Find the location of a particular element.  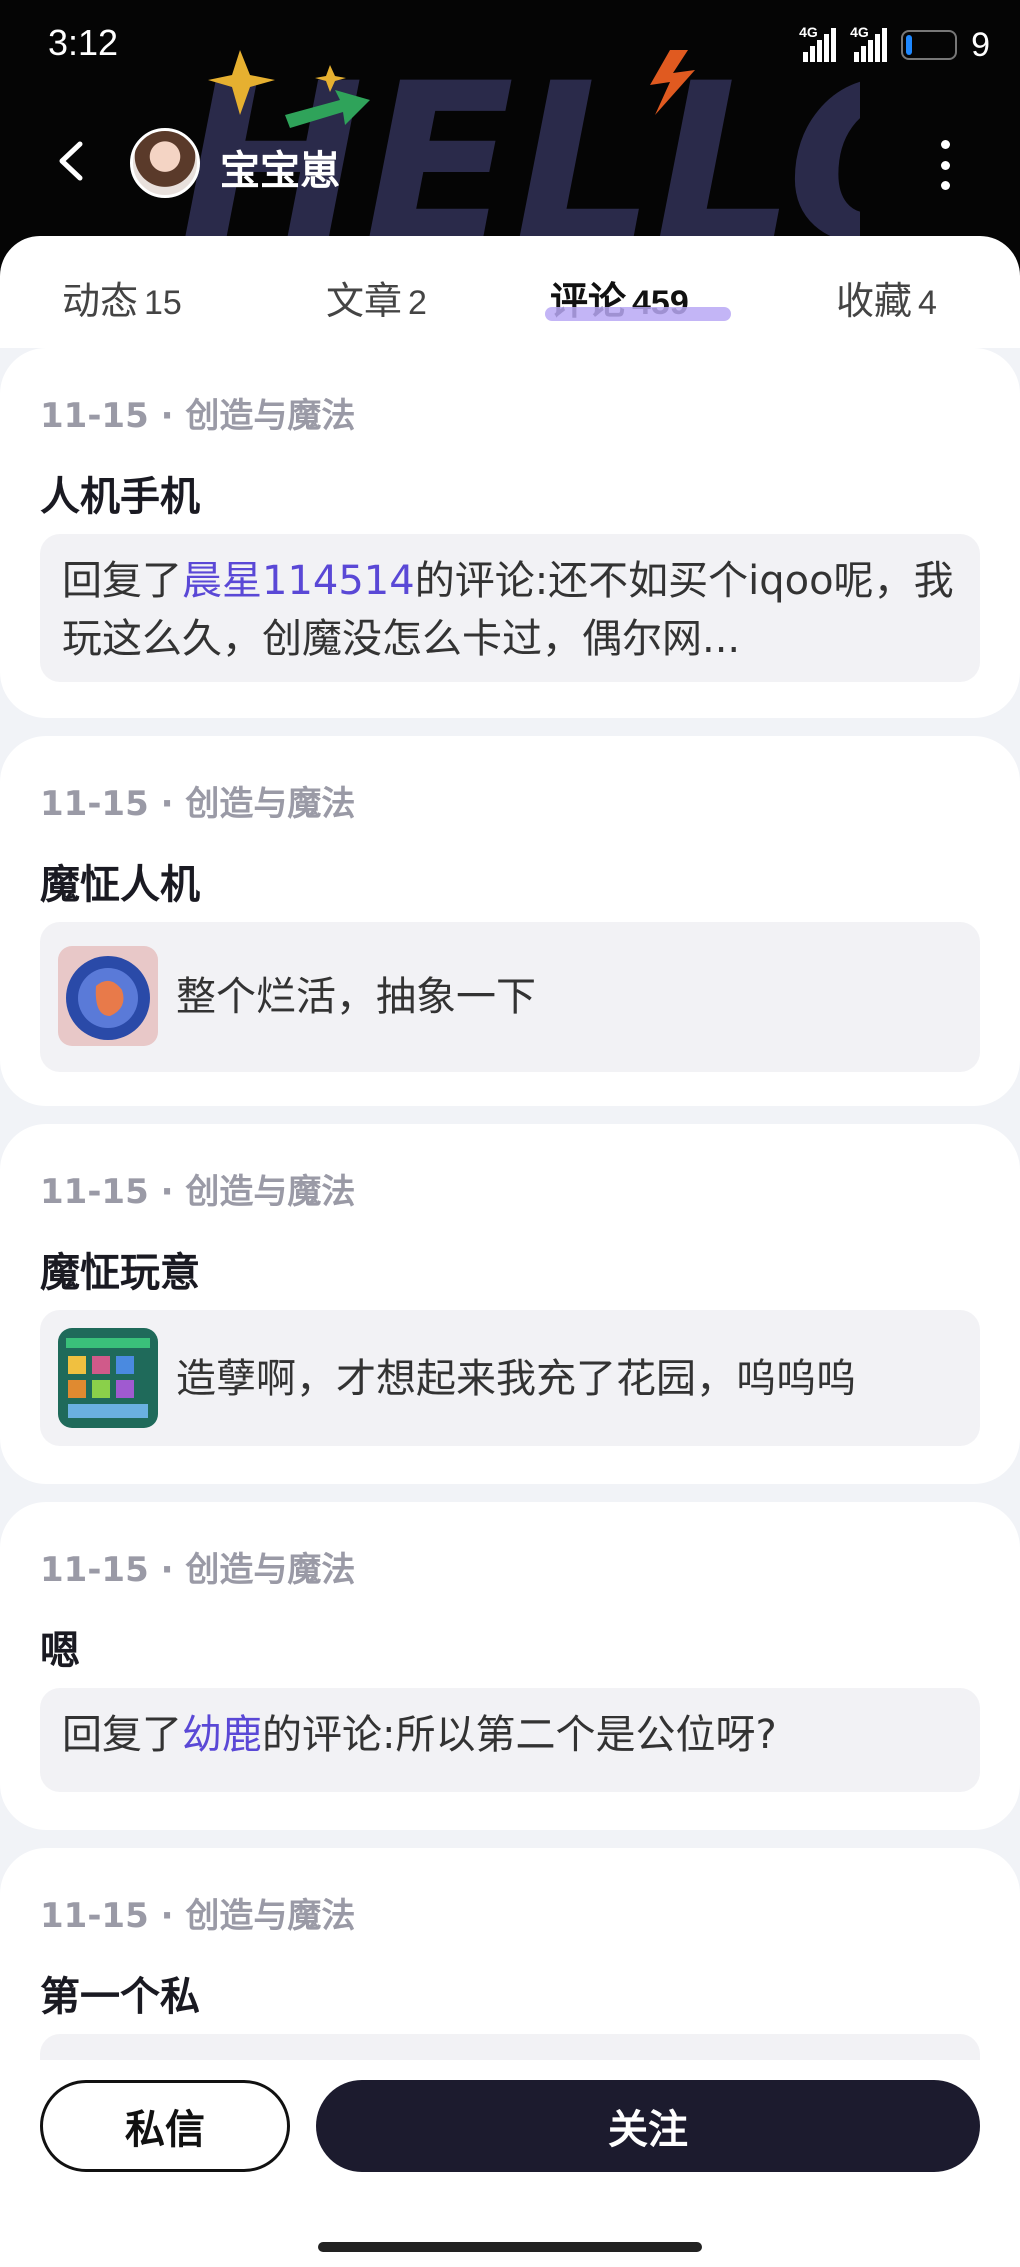

home-indicator is located at coordinates (510, 2247).